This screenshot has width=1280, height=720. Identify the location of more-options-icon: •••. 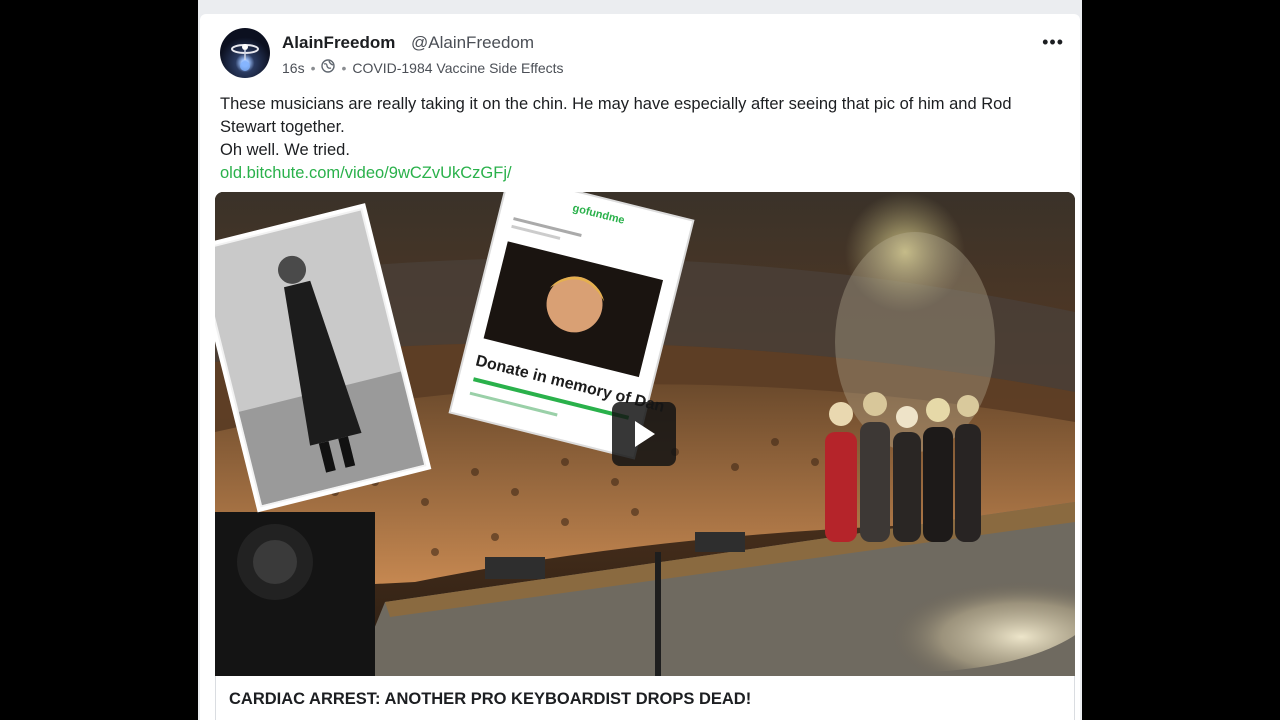
(1053, 42).